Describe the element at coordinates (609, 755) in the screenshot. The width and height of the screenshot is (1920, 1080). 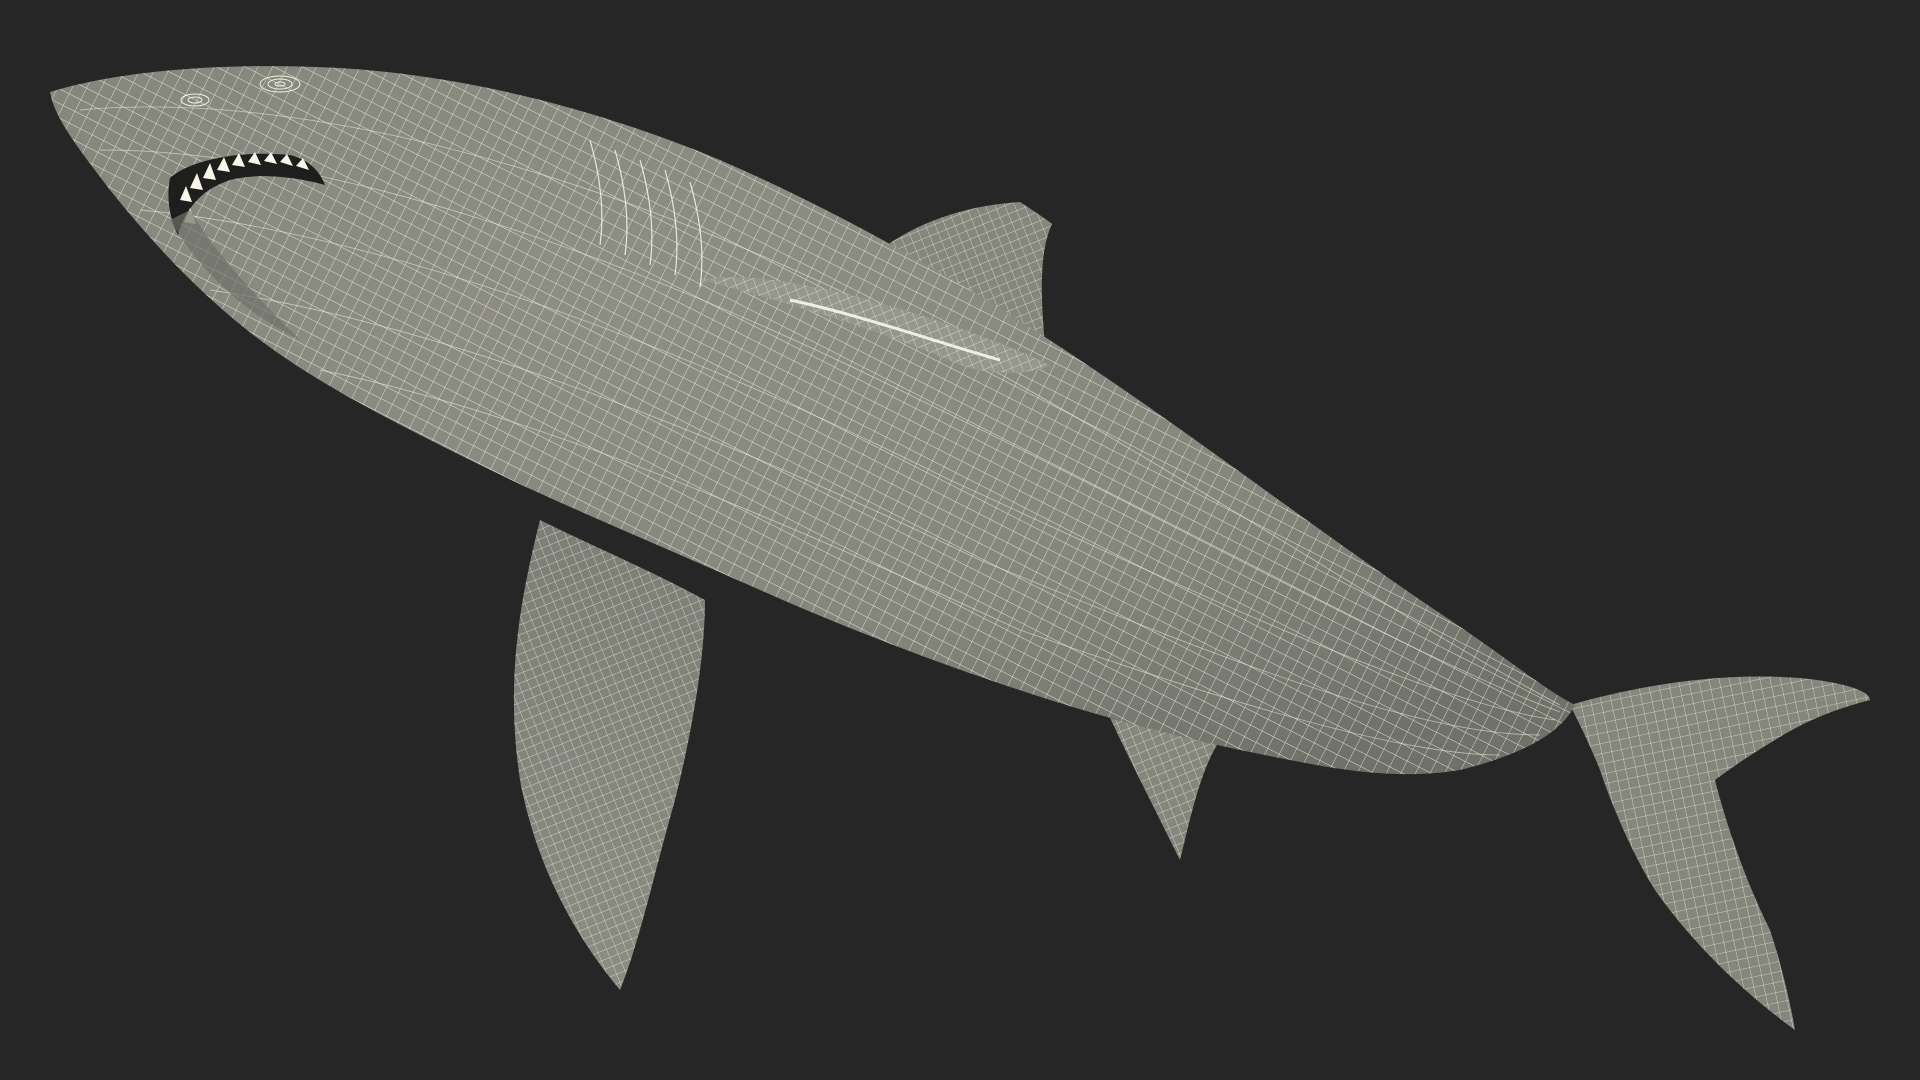
I see `pectoral-fin` at that location.